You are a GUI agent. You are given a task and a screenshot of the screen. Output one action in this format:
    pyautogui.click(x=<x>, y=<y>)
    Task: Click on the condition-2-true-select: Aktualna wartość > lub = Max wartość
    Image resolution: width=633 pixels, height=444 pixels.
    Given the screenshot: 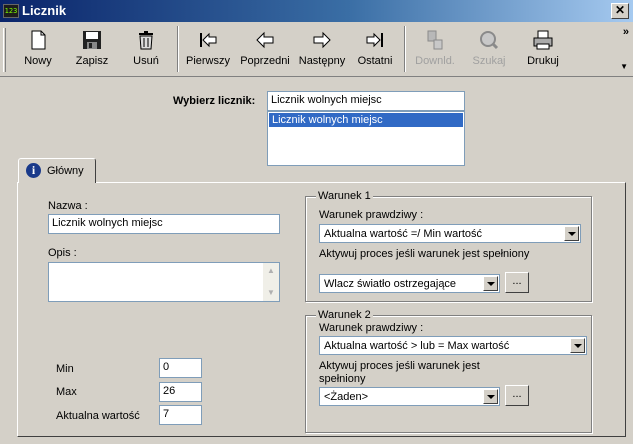 What is the action you would take?
    pyautogui.click(x=453, y=345)
    